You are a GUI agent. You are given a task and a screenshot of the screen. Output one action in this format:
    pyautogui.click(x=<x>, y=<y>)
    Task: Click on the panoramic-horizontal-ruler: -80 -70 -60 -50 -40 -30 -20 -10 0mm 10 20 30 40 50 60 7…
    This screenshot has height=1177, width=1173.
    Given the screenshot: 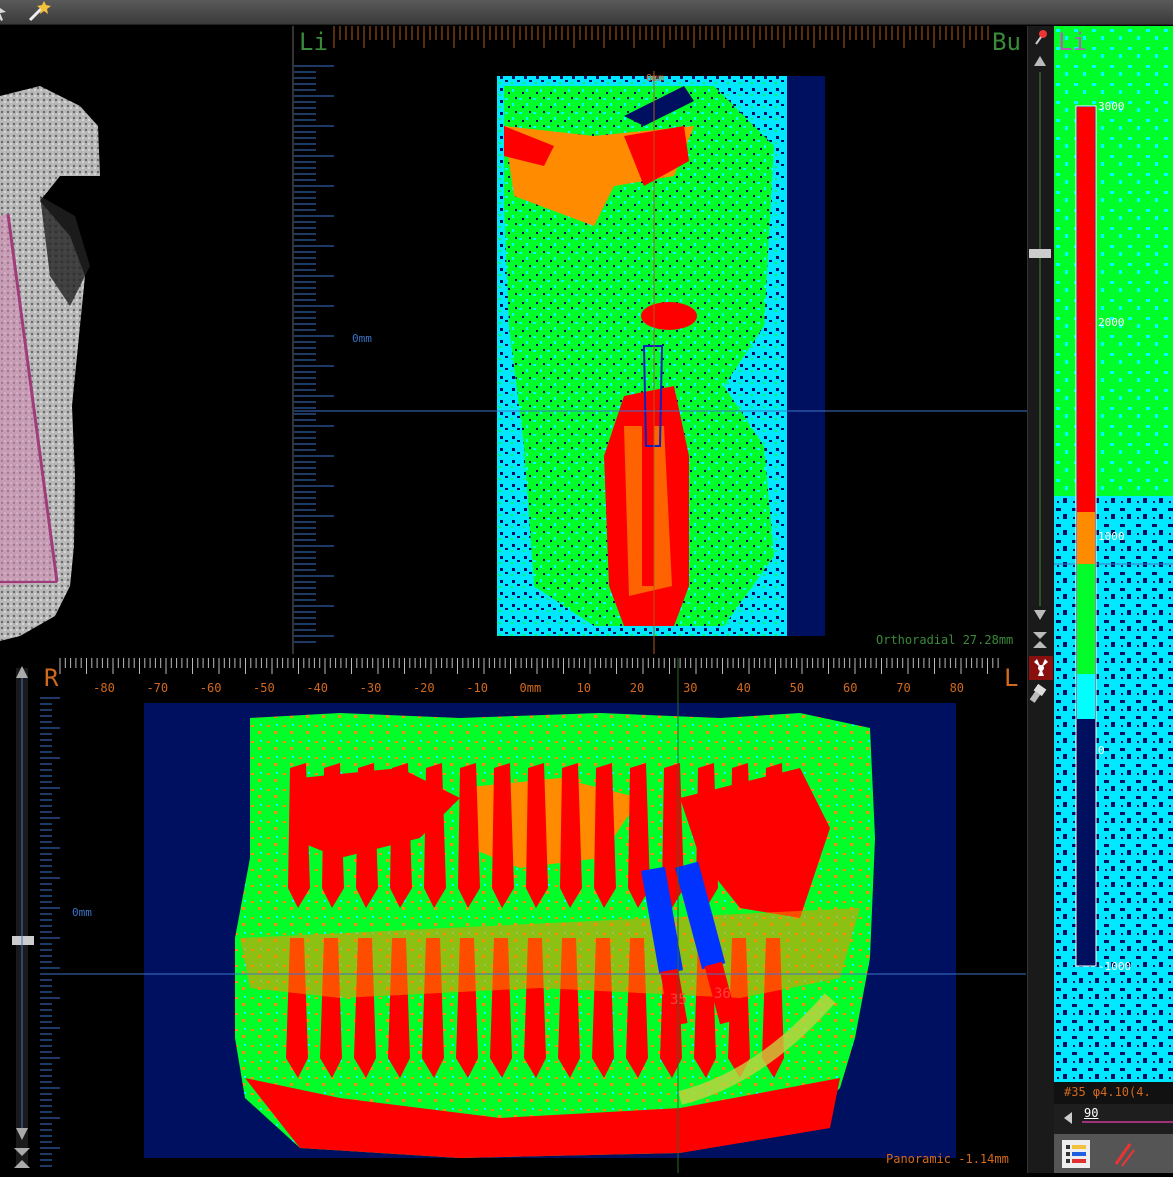 What is the action you would take?
    pyautogui.click(x=529, y=676)
    